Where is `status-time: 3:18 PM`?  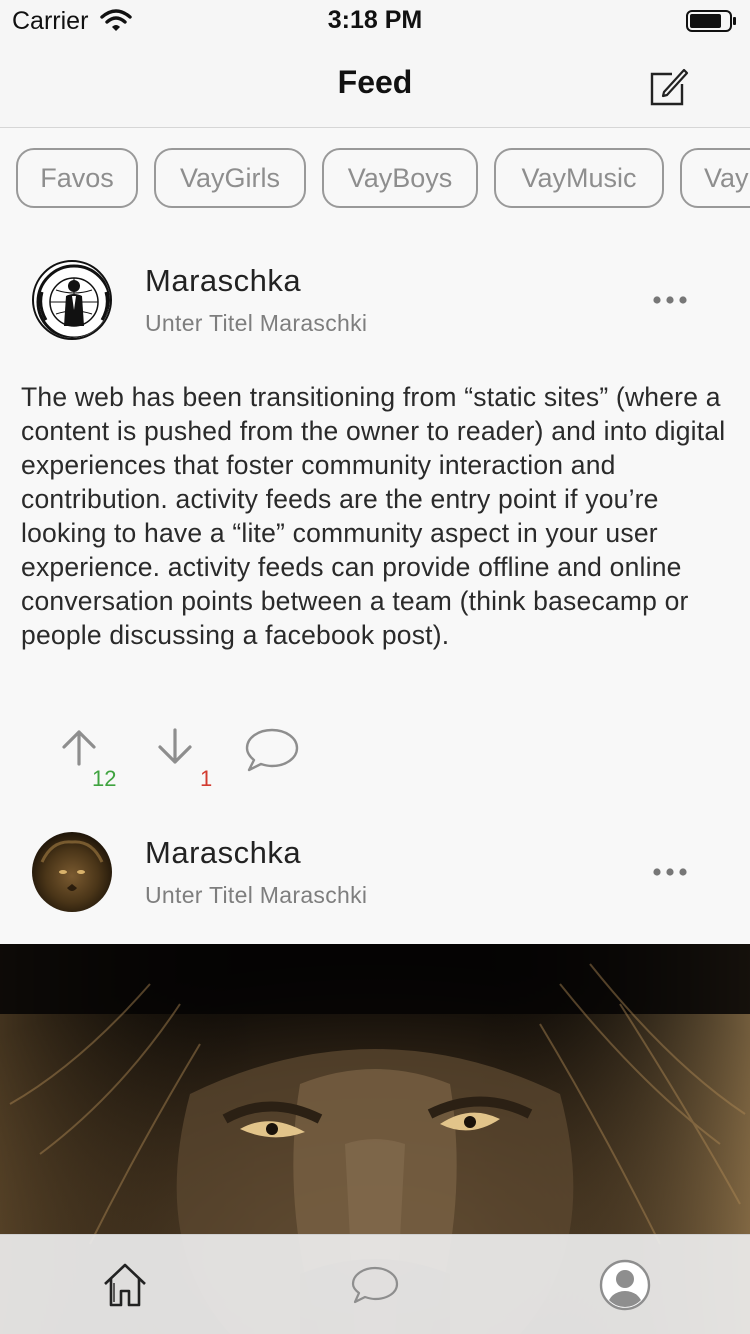
status-time: 3:18 PM is located at coordinates (375, 20).